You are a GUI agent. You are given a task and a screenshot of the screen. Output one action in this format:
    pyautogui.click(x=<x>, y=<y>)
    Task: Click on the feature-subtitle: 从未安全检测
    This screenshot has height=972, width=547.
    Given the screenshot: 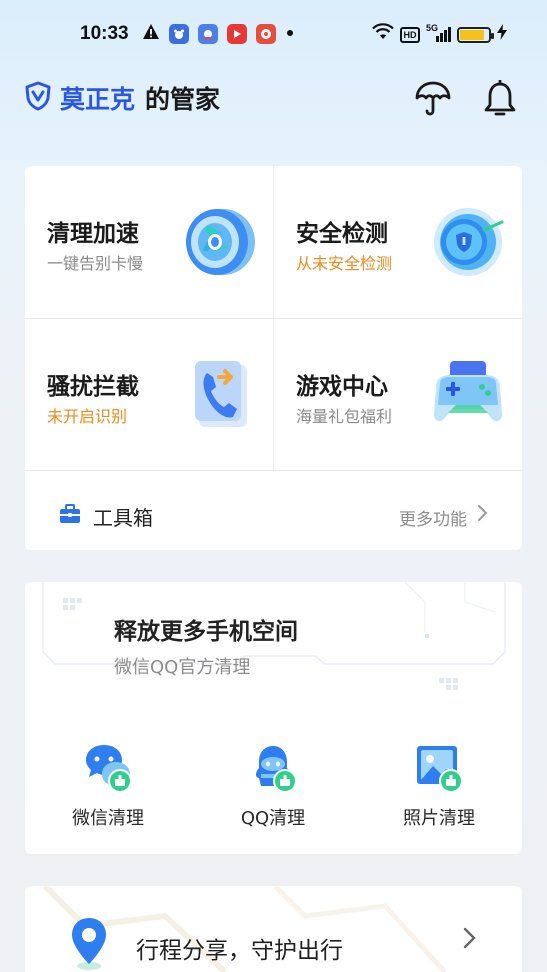 What is the action you would take?
    pyautogui.click(x=344, y=263)
    